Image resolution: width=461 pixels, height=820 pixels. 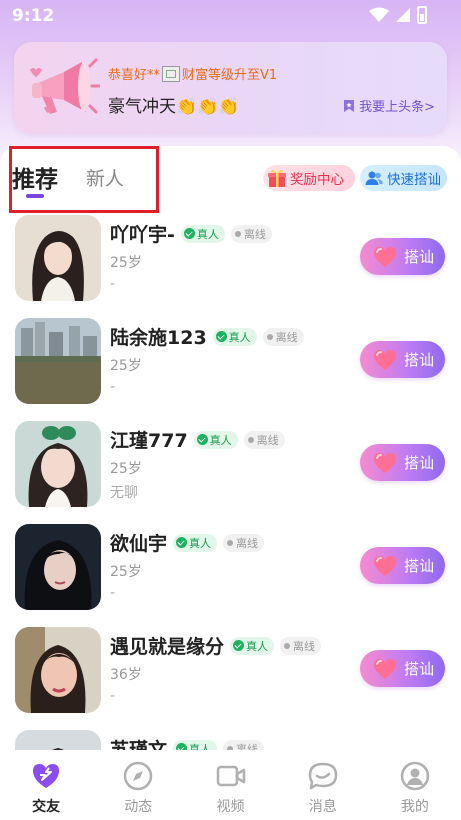 I want to click on user-signature: 无聊, so click(x=124, y=493).